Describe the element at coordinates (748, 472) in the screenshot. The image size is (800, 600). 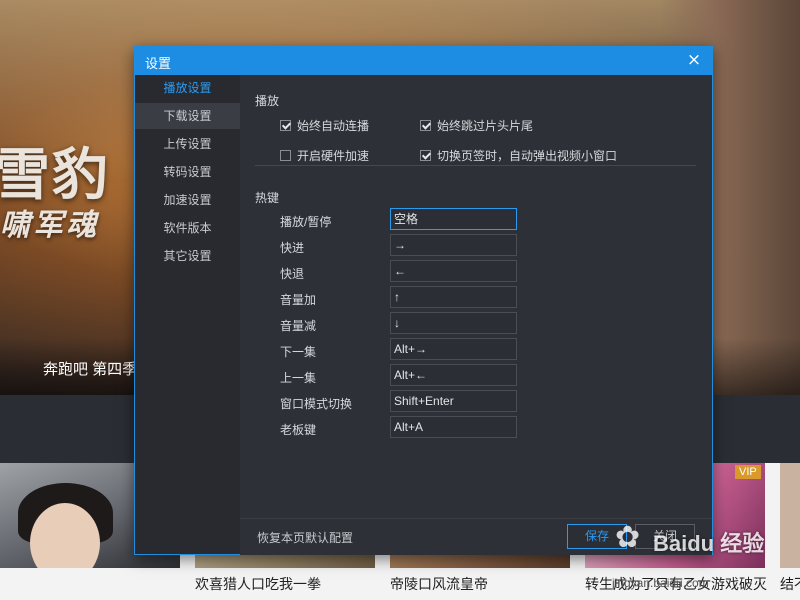
I see `vip-badge: VIP` at that location.